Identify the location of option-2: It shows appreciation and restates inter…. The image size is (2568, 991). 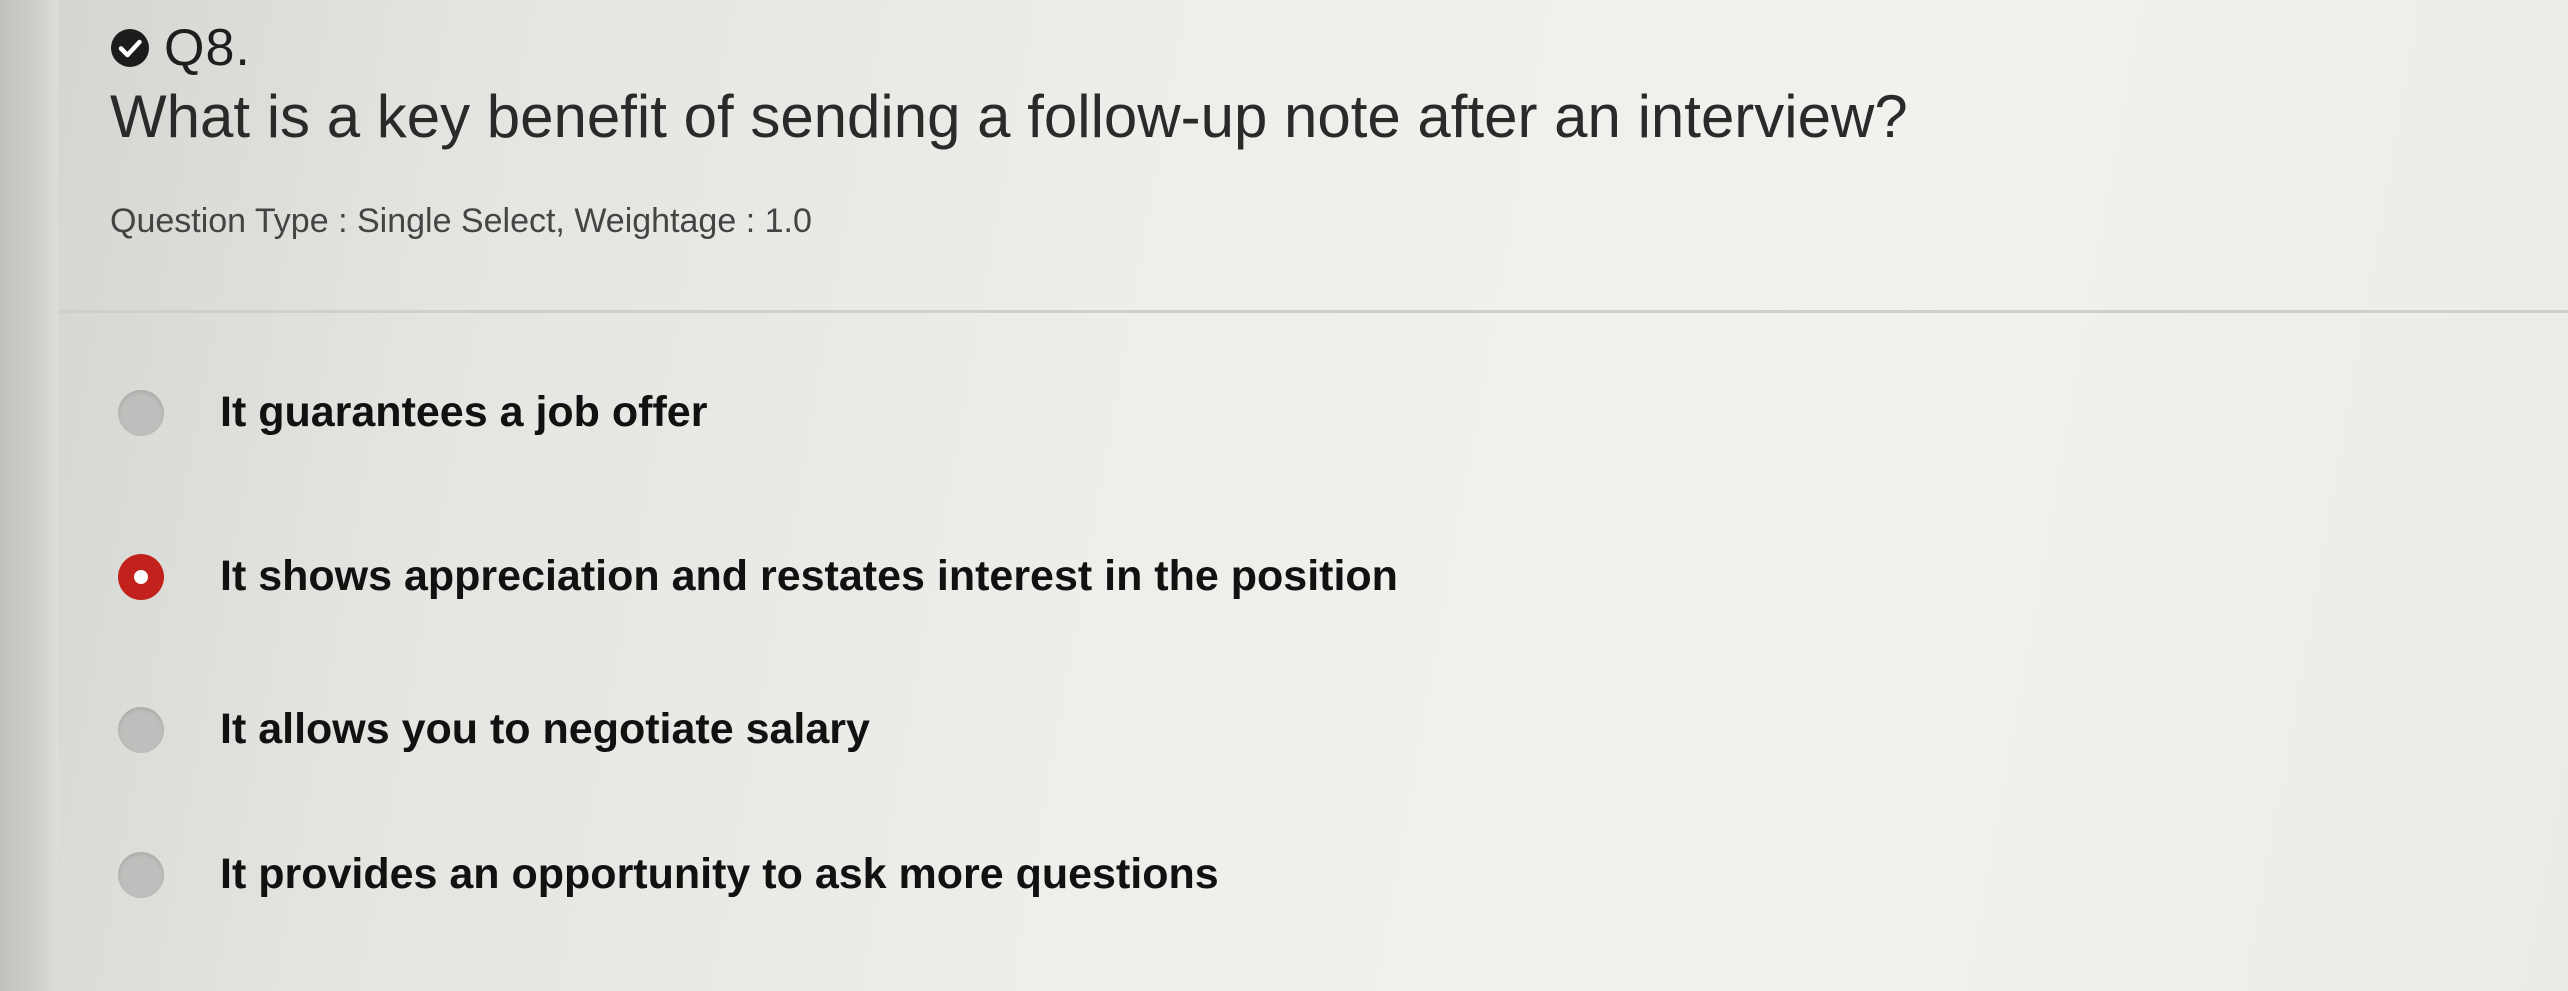
(758, 576).